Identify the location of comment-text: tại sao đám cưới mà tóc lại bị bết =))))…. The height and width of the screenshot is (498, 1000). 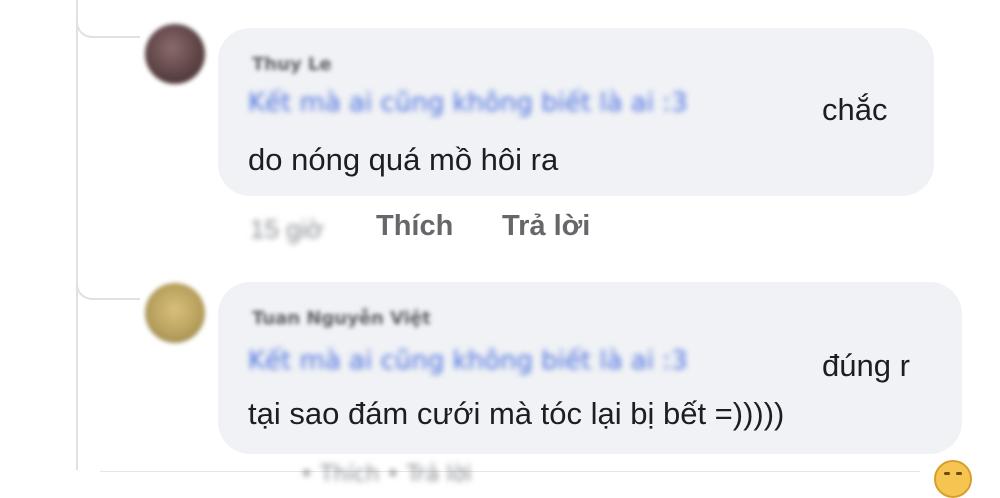
(516, 413).